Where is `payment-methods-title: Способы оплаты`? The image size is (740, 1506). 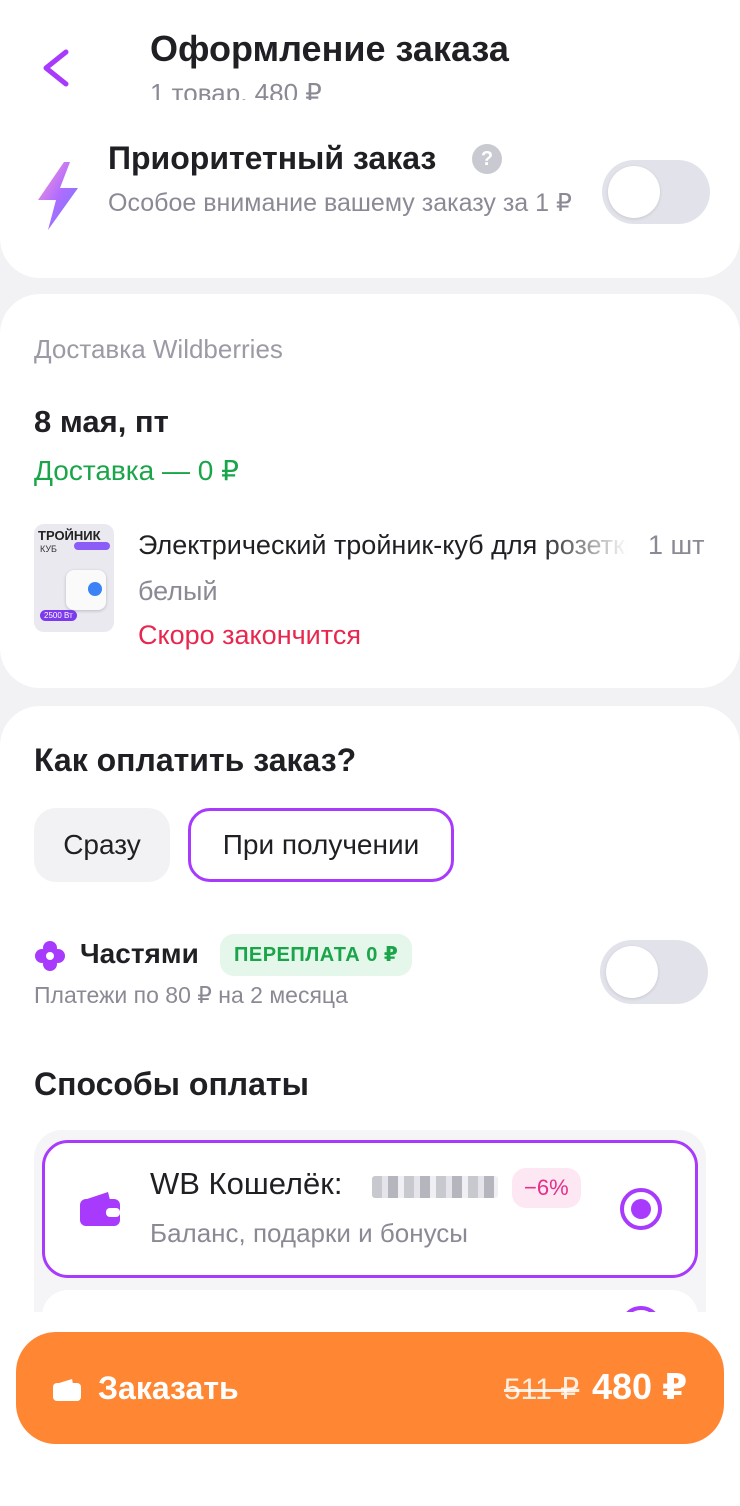
payment-methods-title: Способы оплаты is located at coordinates (171, 1084).